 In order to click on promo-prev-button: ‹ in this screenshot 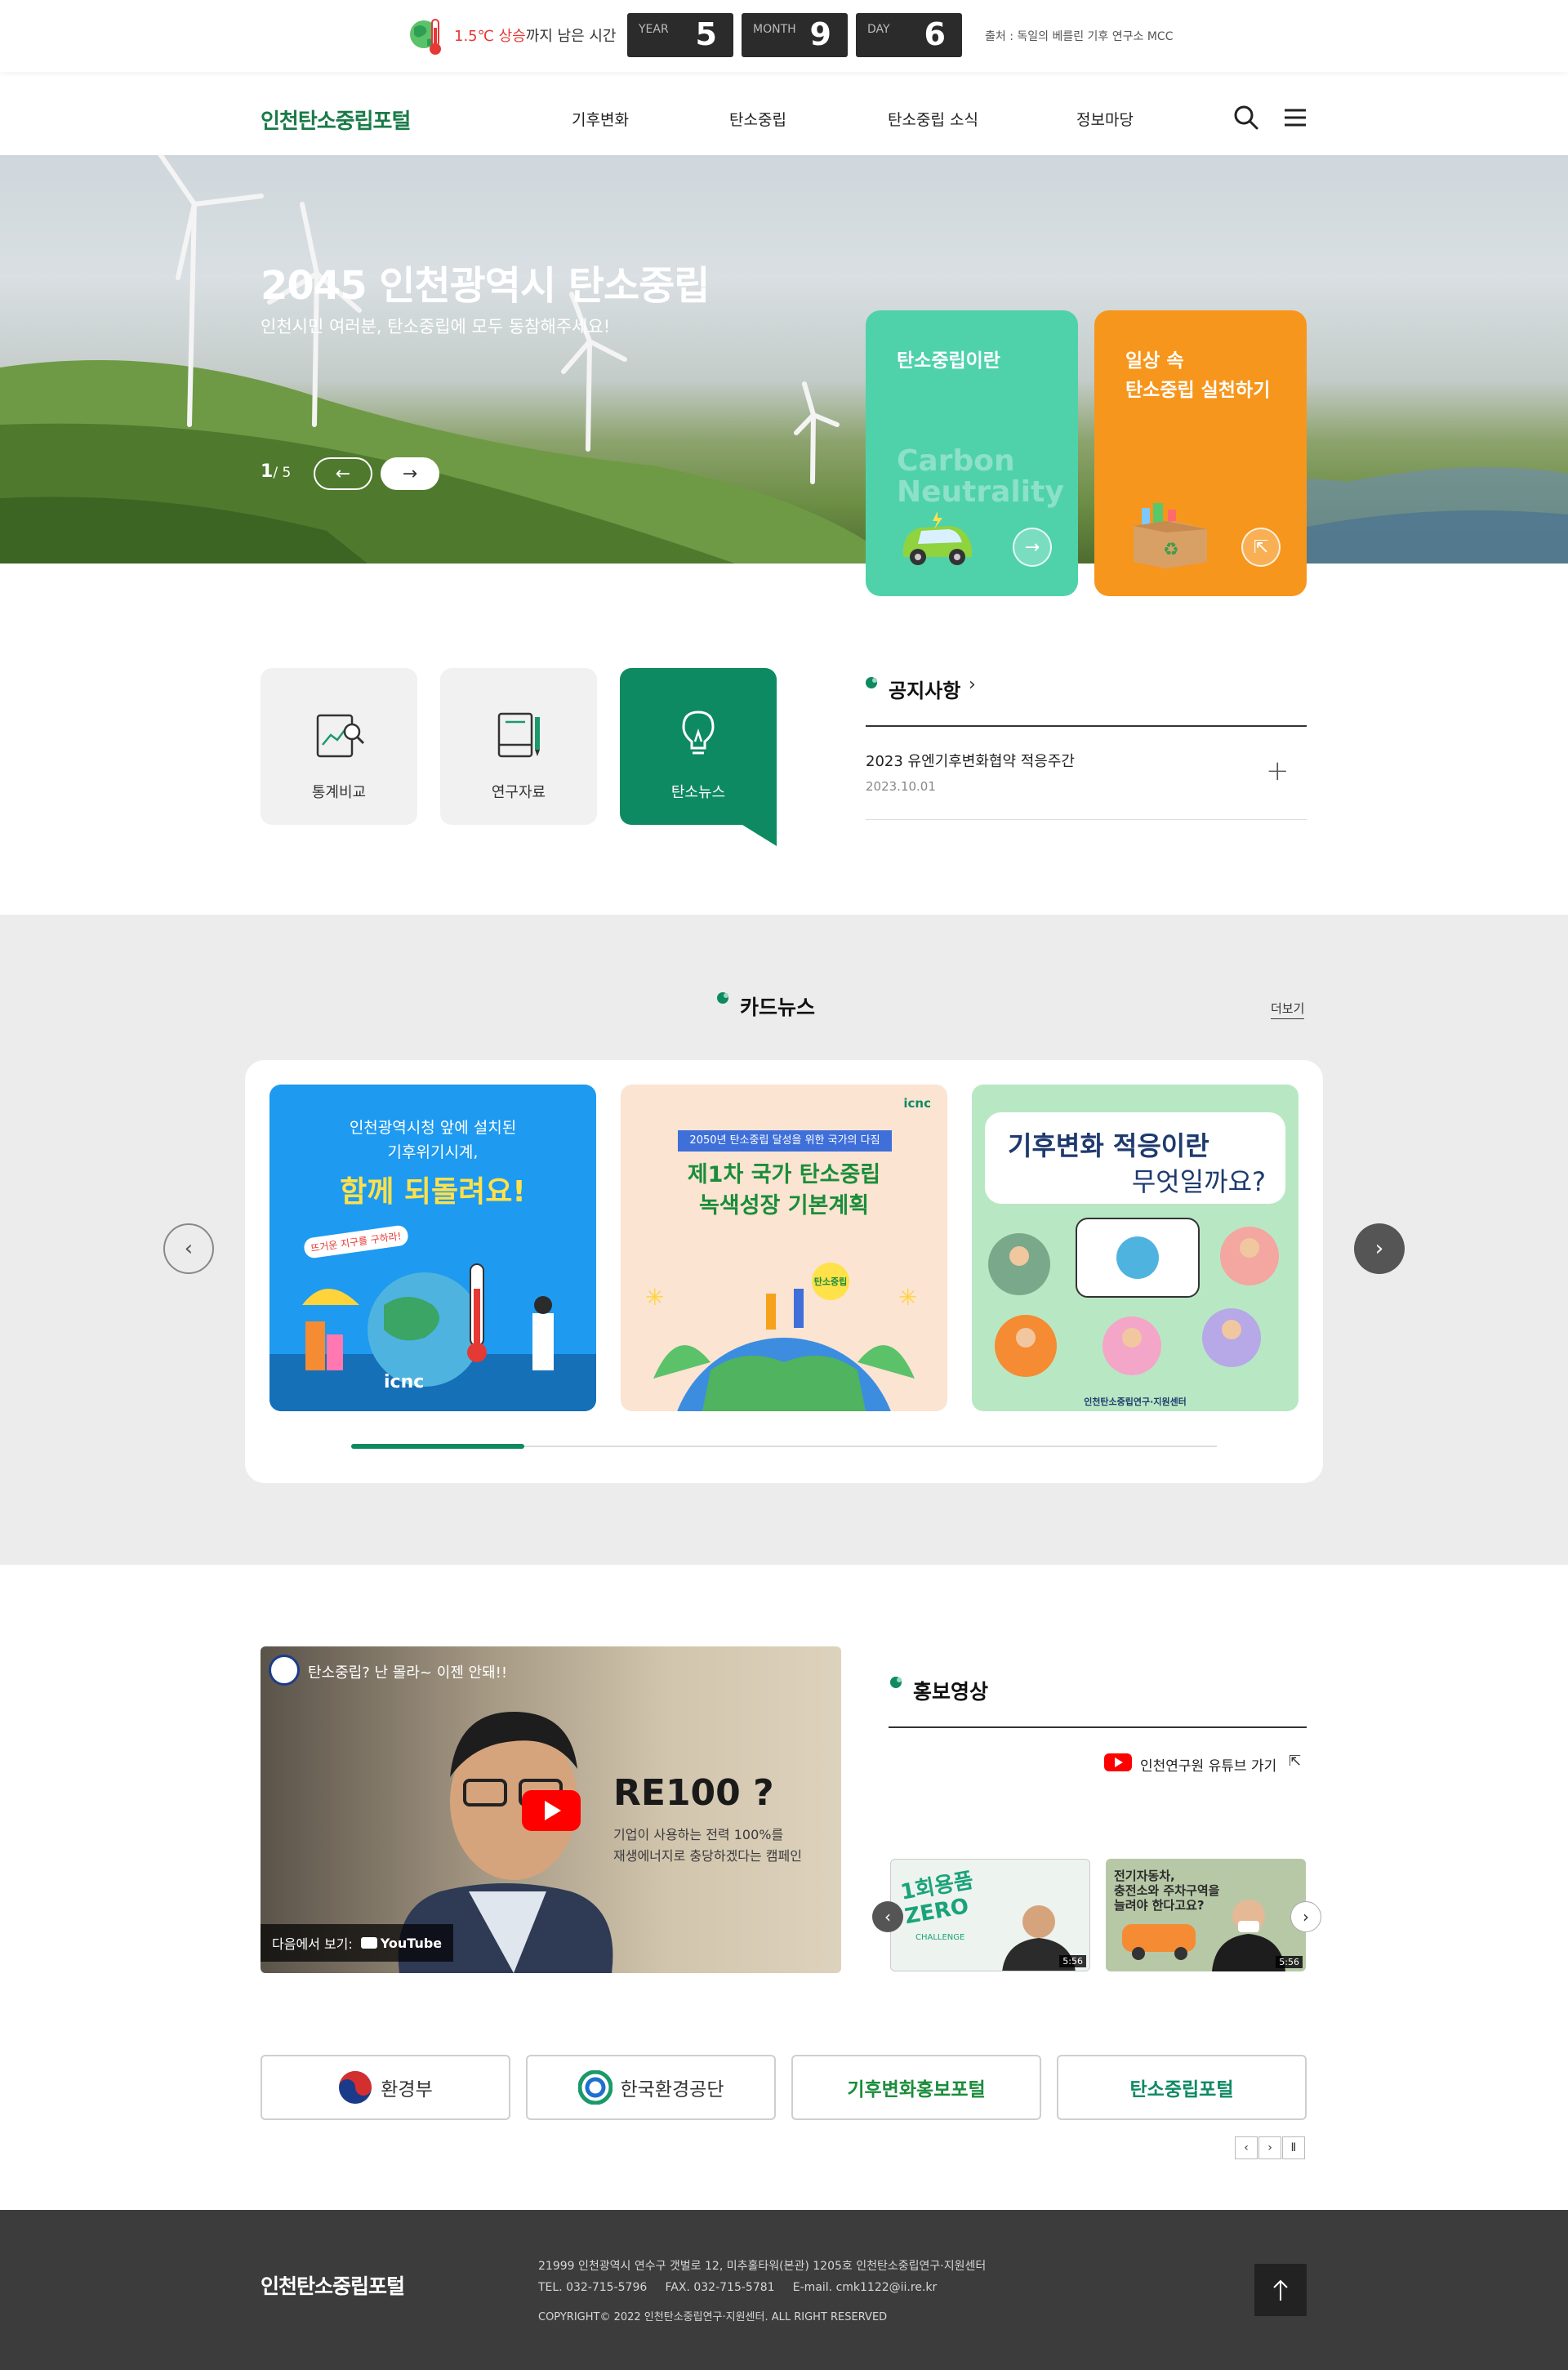, I will do `click(887, 1916)`.